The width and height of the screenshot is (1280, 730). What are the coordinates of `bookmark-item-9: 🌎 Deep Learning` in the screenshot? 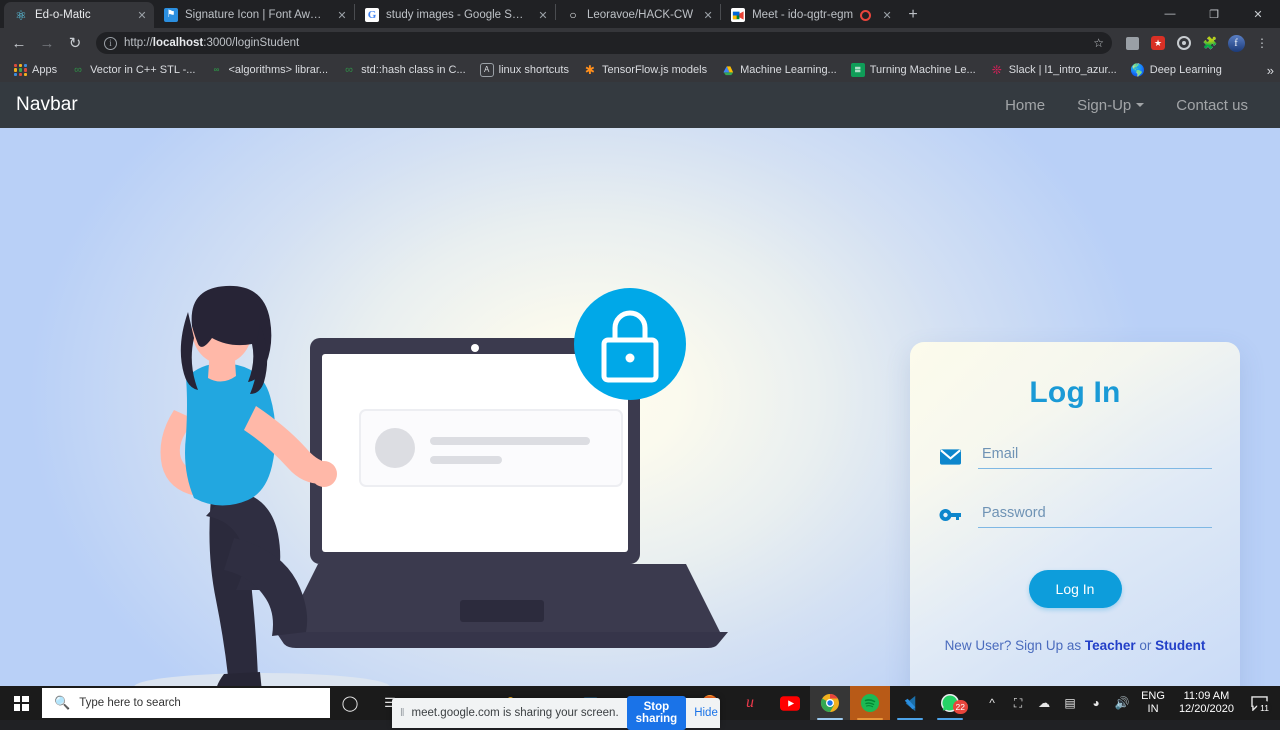 It's located at (1176, 70).